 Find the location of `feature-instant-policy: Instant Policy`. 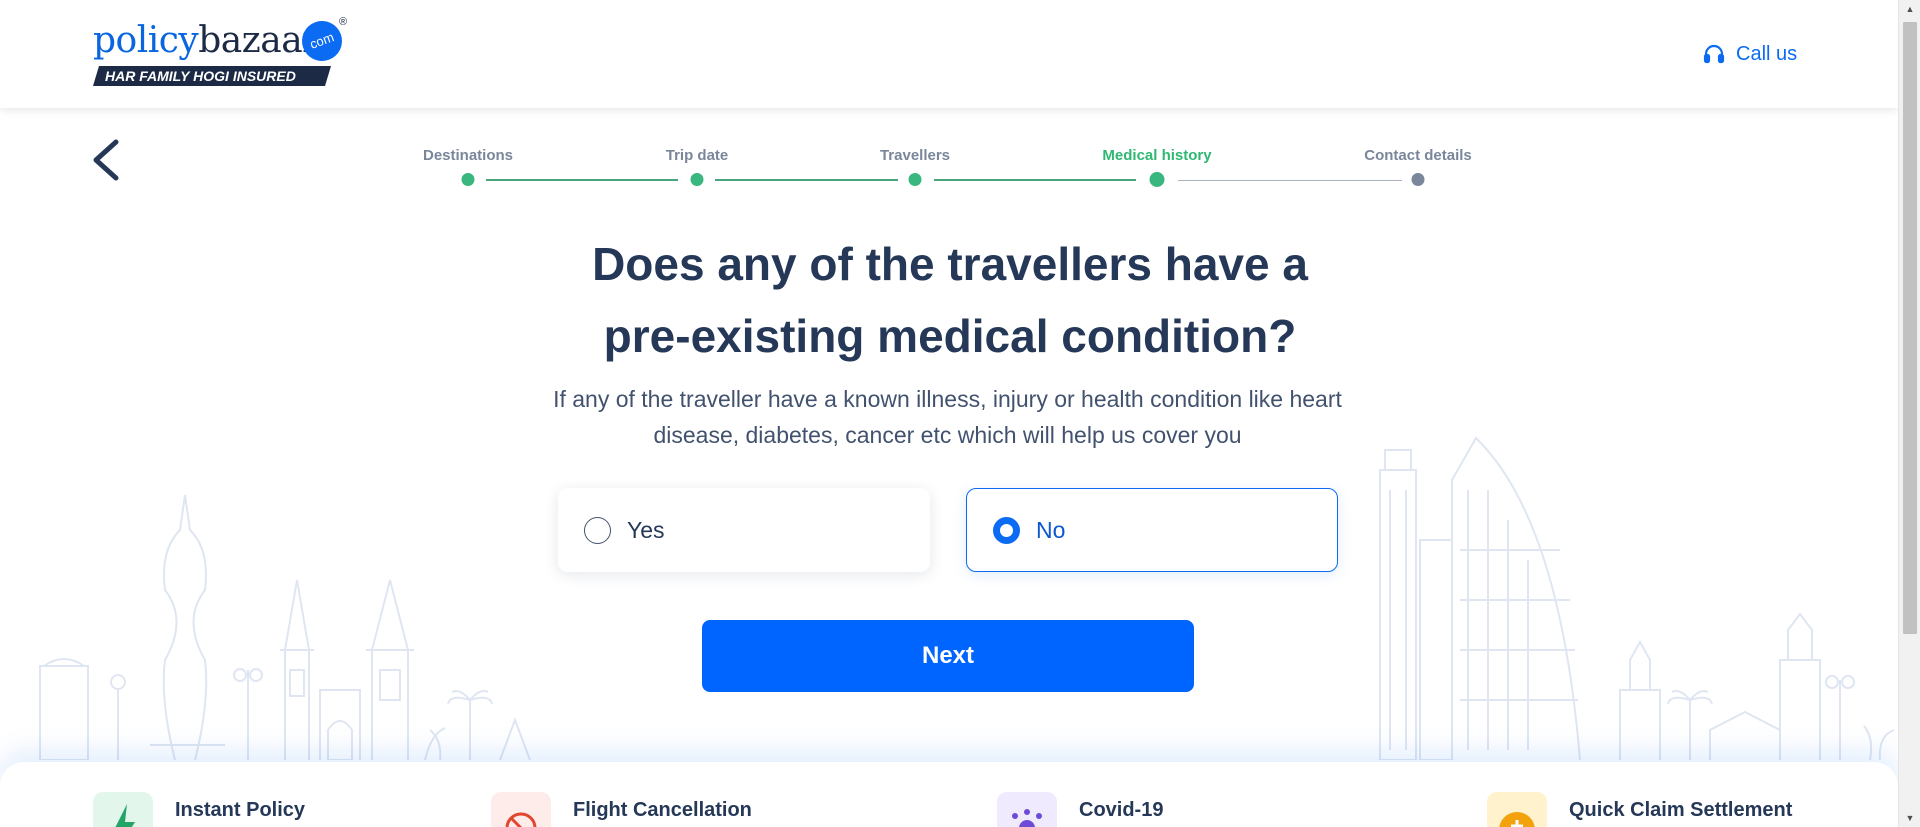

feature-instant-policy: Instant Policy is located at coordinates (199, 809).